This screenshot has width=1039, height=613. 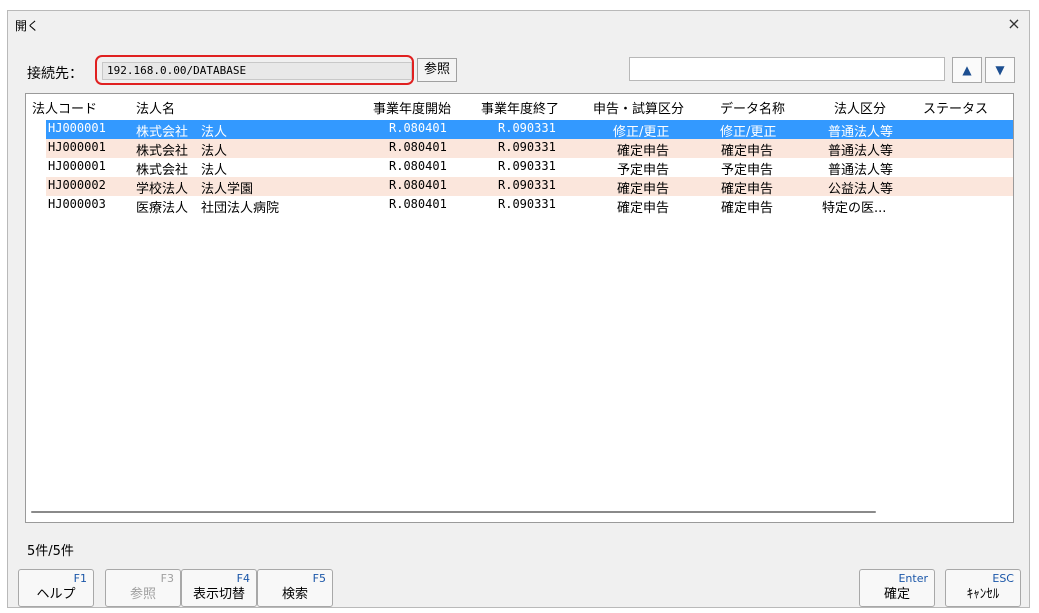 What do you see at coordinates (50, 551) in the screenshot?
I see `record-count: 5件/5件` at bounding box center [50, 551].